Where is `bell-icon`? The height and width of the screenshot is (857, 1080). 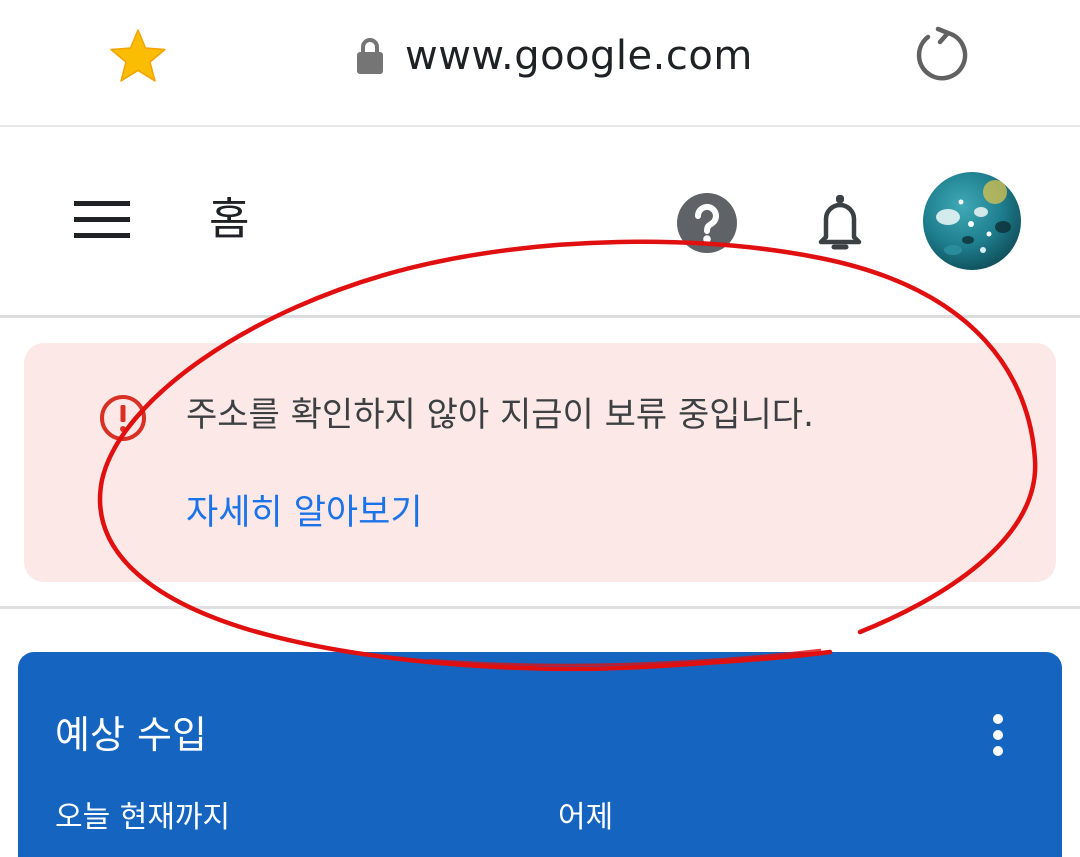 bell-icon is located at coordinates (840, 222).